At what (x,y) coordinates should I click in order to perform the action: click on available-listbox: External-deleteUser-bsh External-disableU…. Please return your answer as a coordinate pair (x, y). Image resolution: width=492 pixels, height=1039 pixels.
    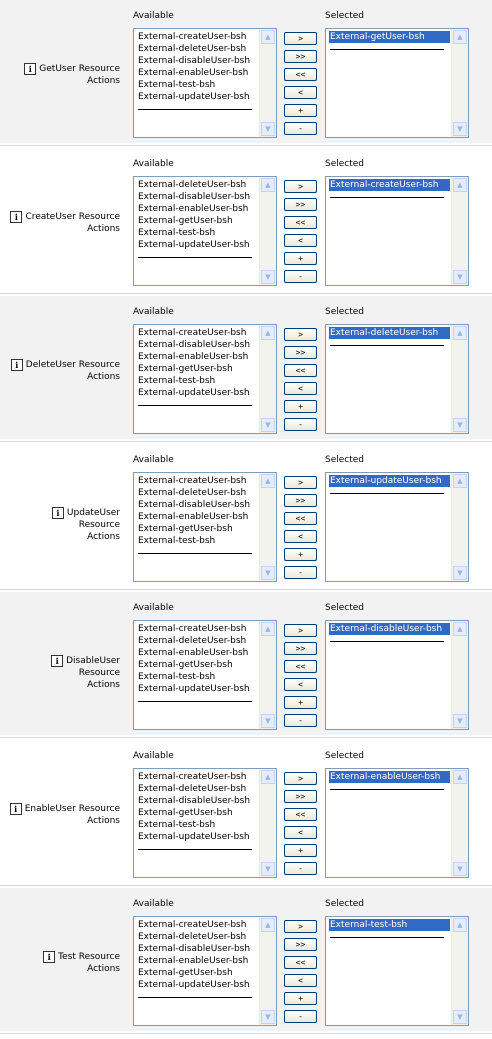
    Looking at the image, I should click on (205, 231).